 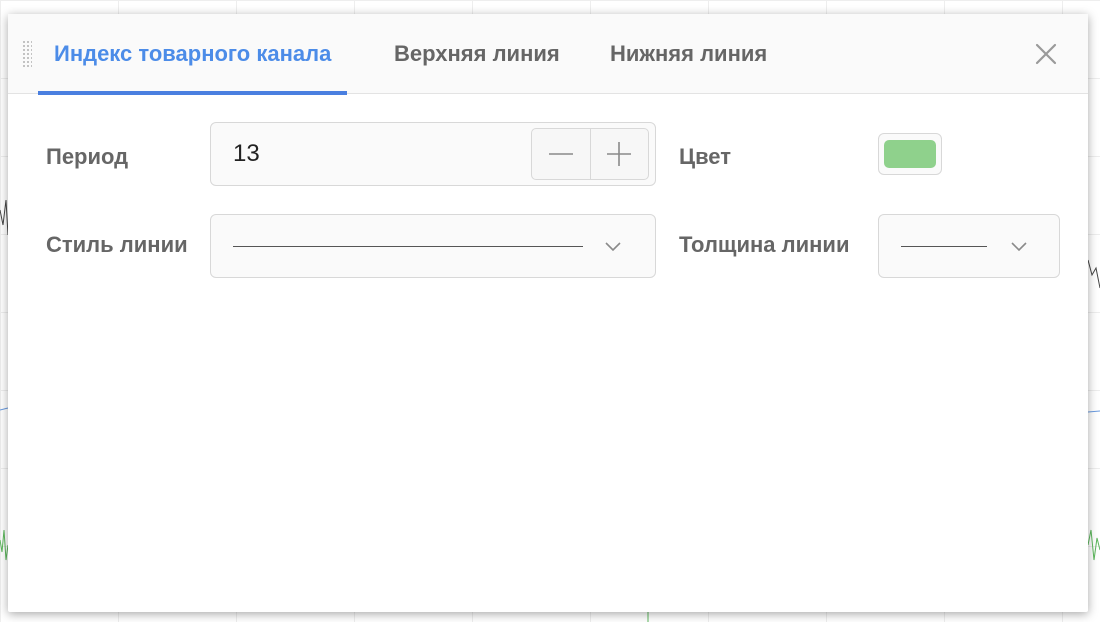 I want to click on increment-button, so click(x=619, y=154).